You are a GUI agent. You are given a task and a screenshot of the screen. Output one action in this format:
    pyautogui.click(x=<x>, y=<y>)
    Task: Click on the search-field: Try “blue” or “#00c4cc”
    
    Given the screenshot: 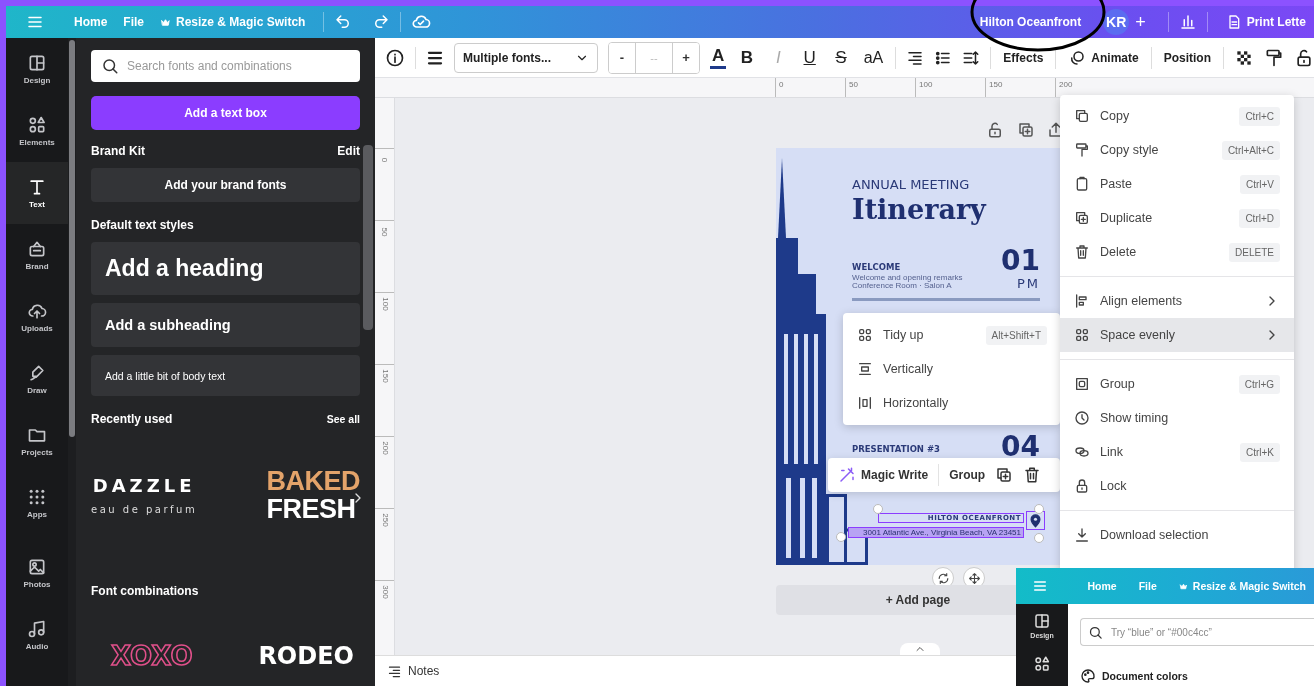 What is the action you would take?
    pyautogui.click(x=1197, y=632)
    